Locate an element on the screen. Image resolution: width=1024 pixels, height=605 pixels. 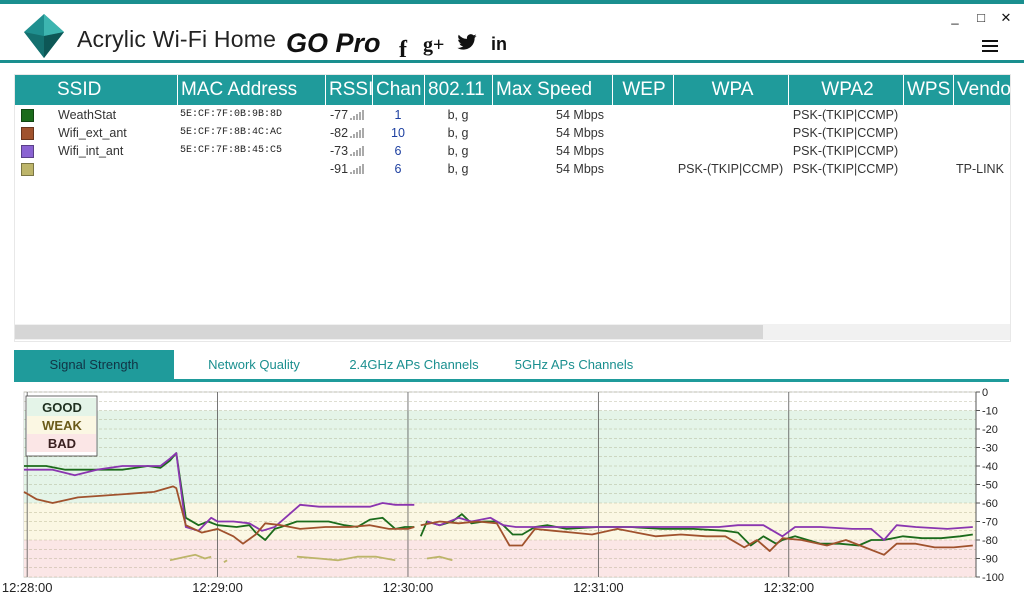
column-channel: Chan is located at coordinates (398, 90).